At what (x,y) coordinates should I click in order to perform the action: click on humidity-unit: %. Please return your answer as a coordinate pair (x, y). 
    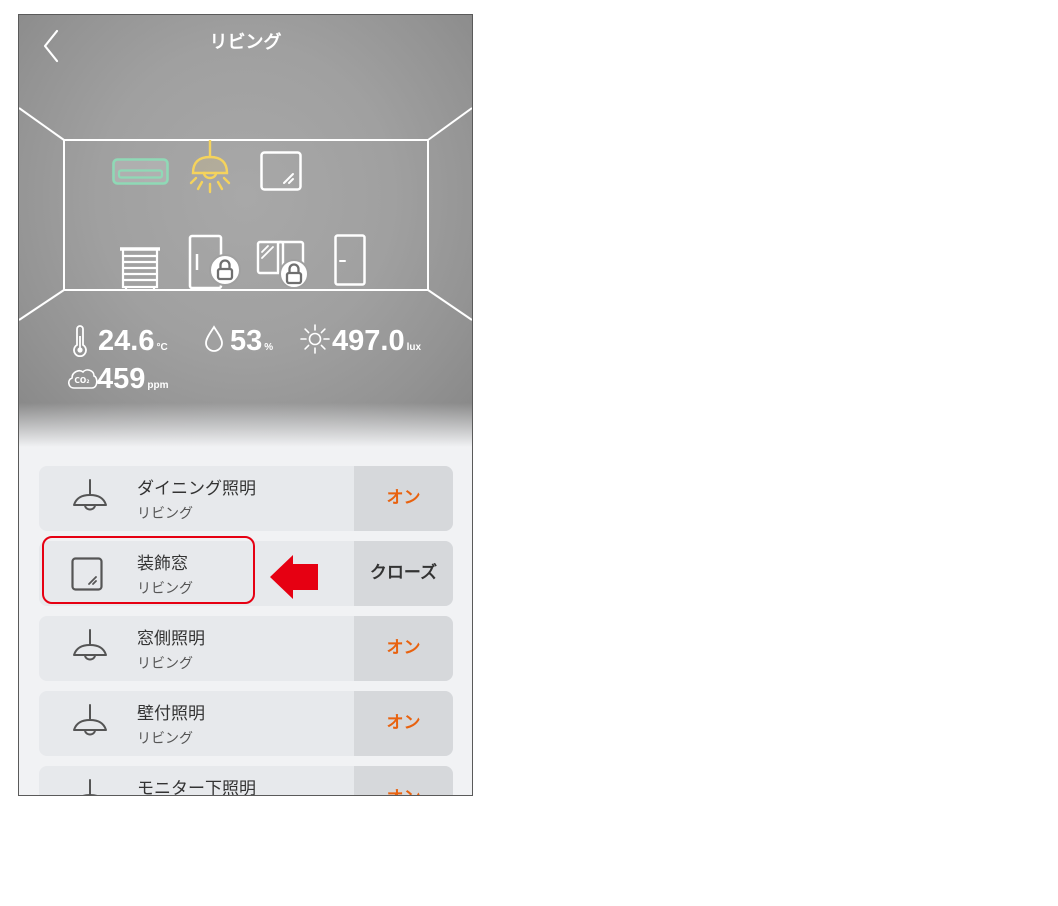
    Looking at the image, I should click on (269, 347).